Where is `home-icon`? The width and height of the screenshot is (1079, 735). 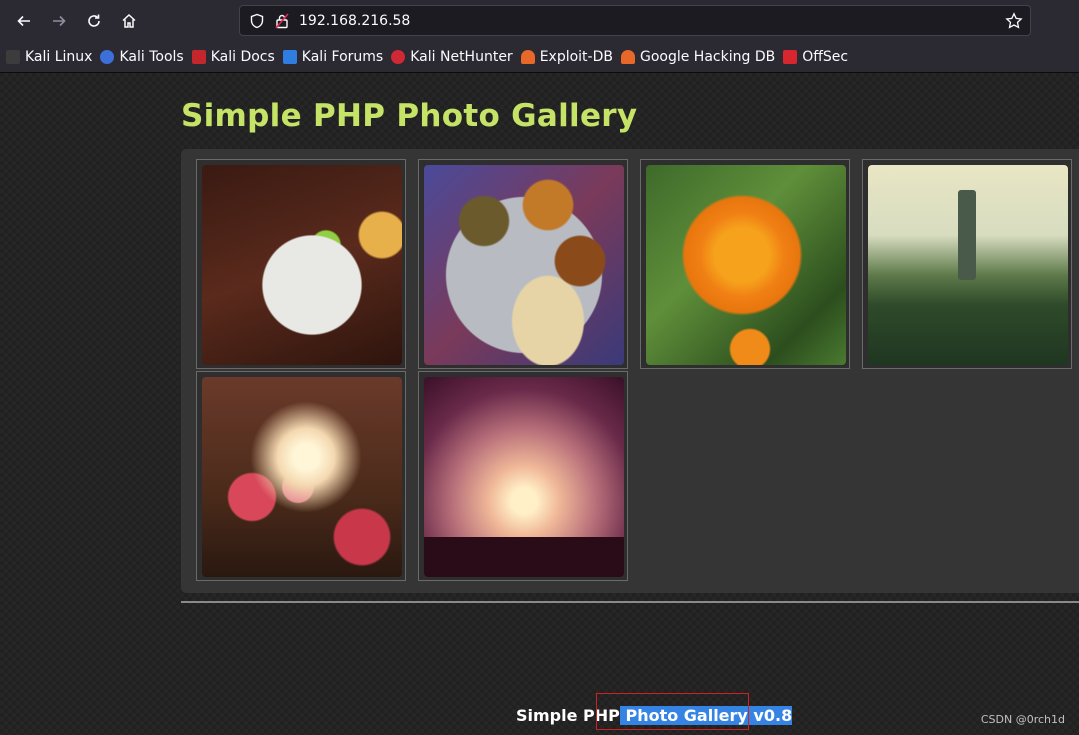
home-icon is located at coordinates (129, 20).